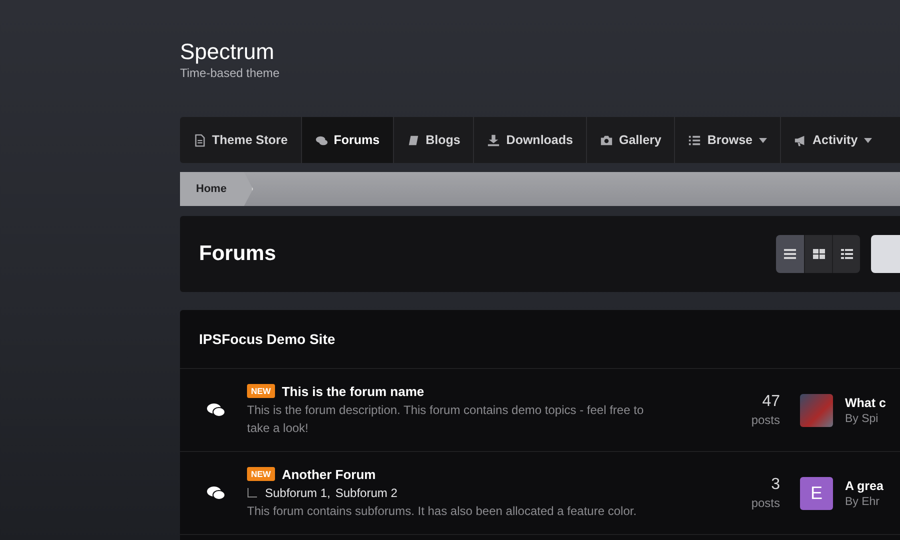 This screenshot has height=540, width=900. I want to click on download-icon, so click(493, 140).